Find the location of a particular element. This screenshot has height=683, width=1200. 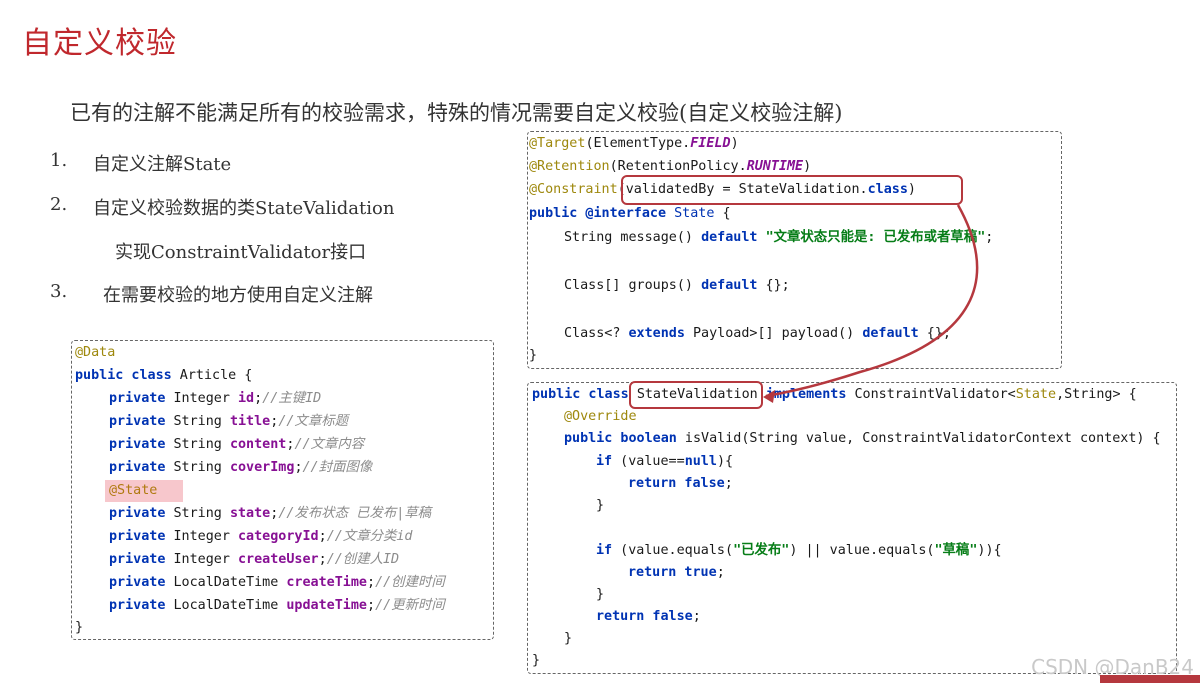

code-line: private Integer id;//主键ID is located at coordinates (215, 398).